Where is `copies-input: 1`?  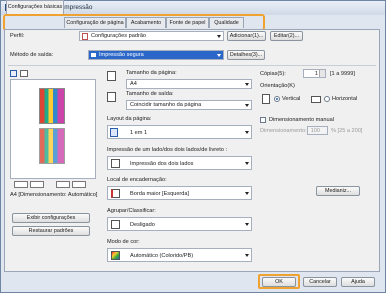 copies-input: 1 is located at coordinates (314, 73).